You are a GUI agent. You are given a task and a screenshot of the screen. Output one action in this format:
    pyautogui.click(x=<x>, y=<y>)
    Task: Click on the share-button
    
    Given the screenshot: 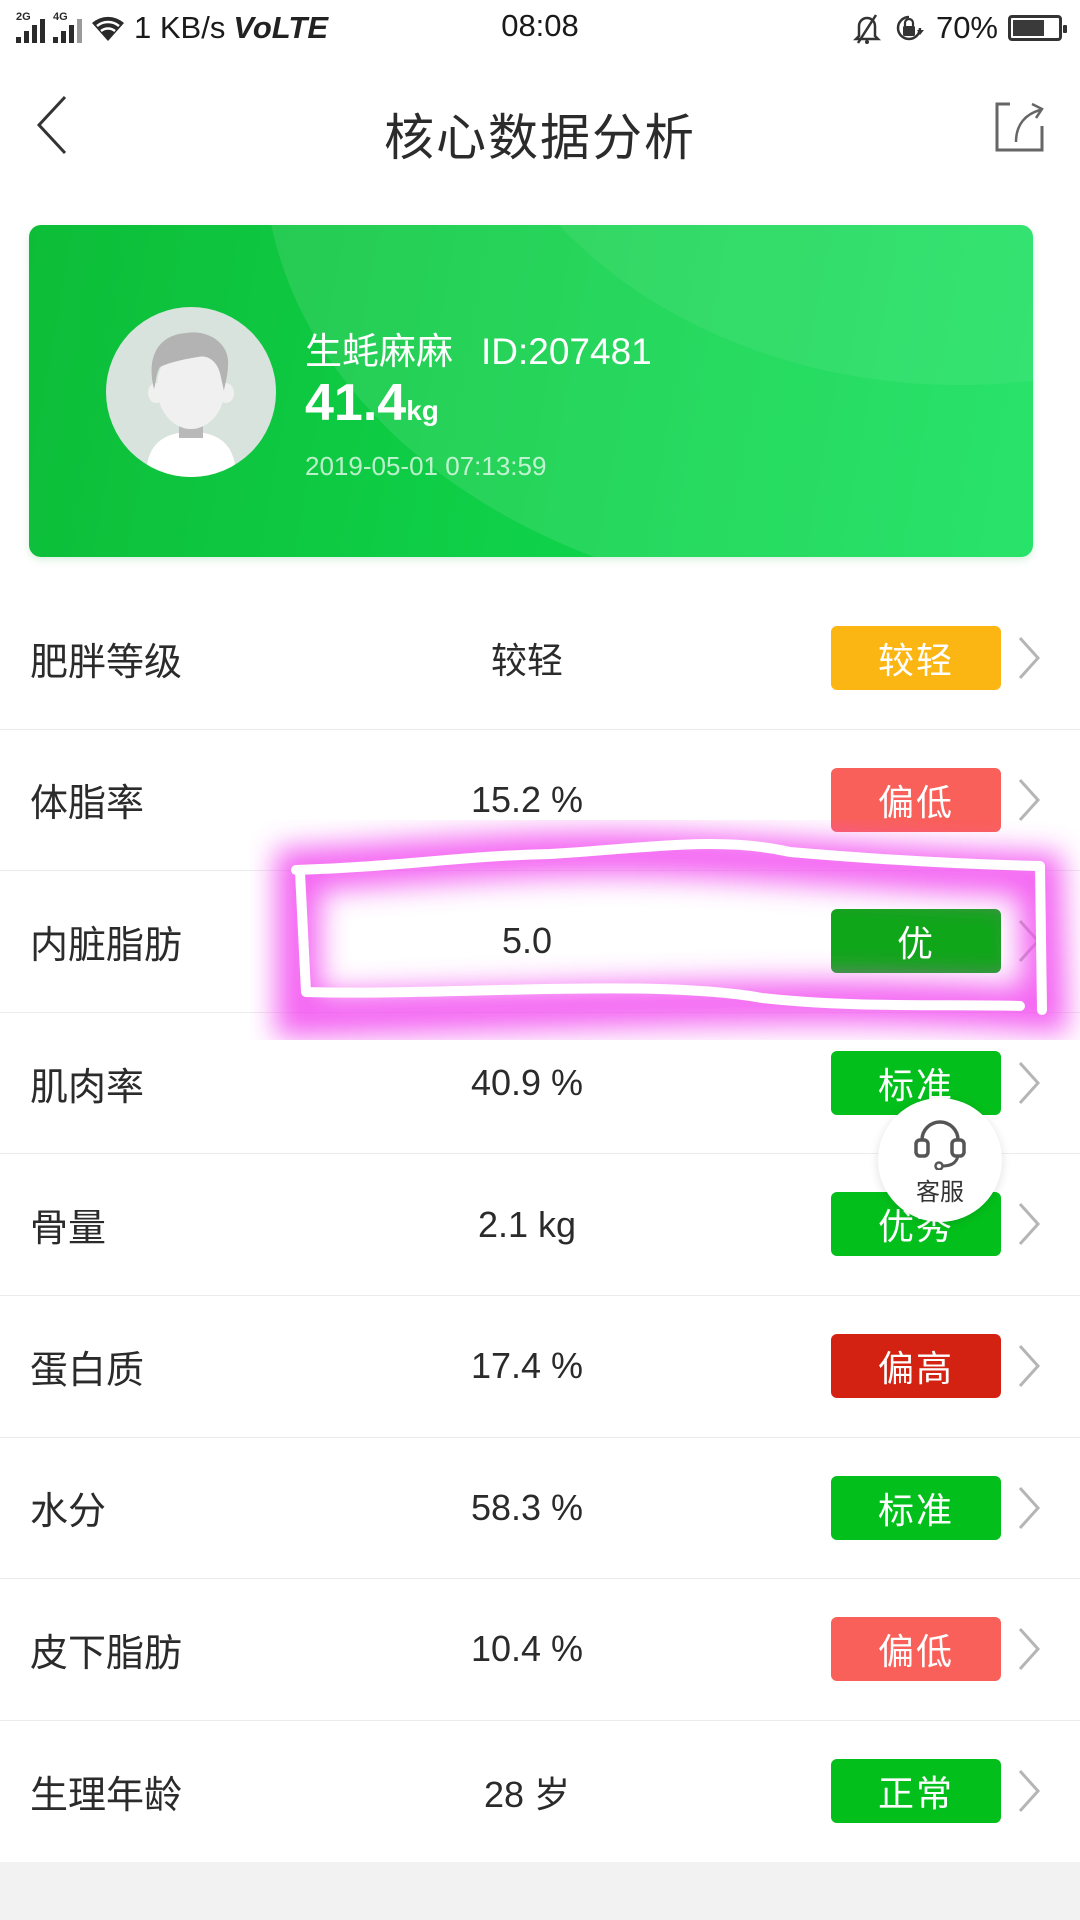 What is the action you would take?
    pyautogui.click(x=1022, y=128)
    